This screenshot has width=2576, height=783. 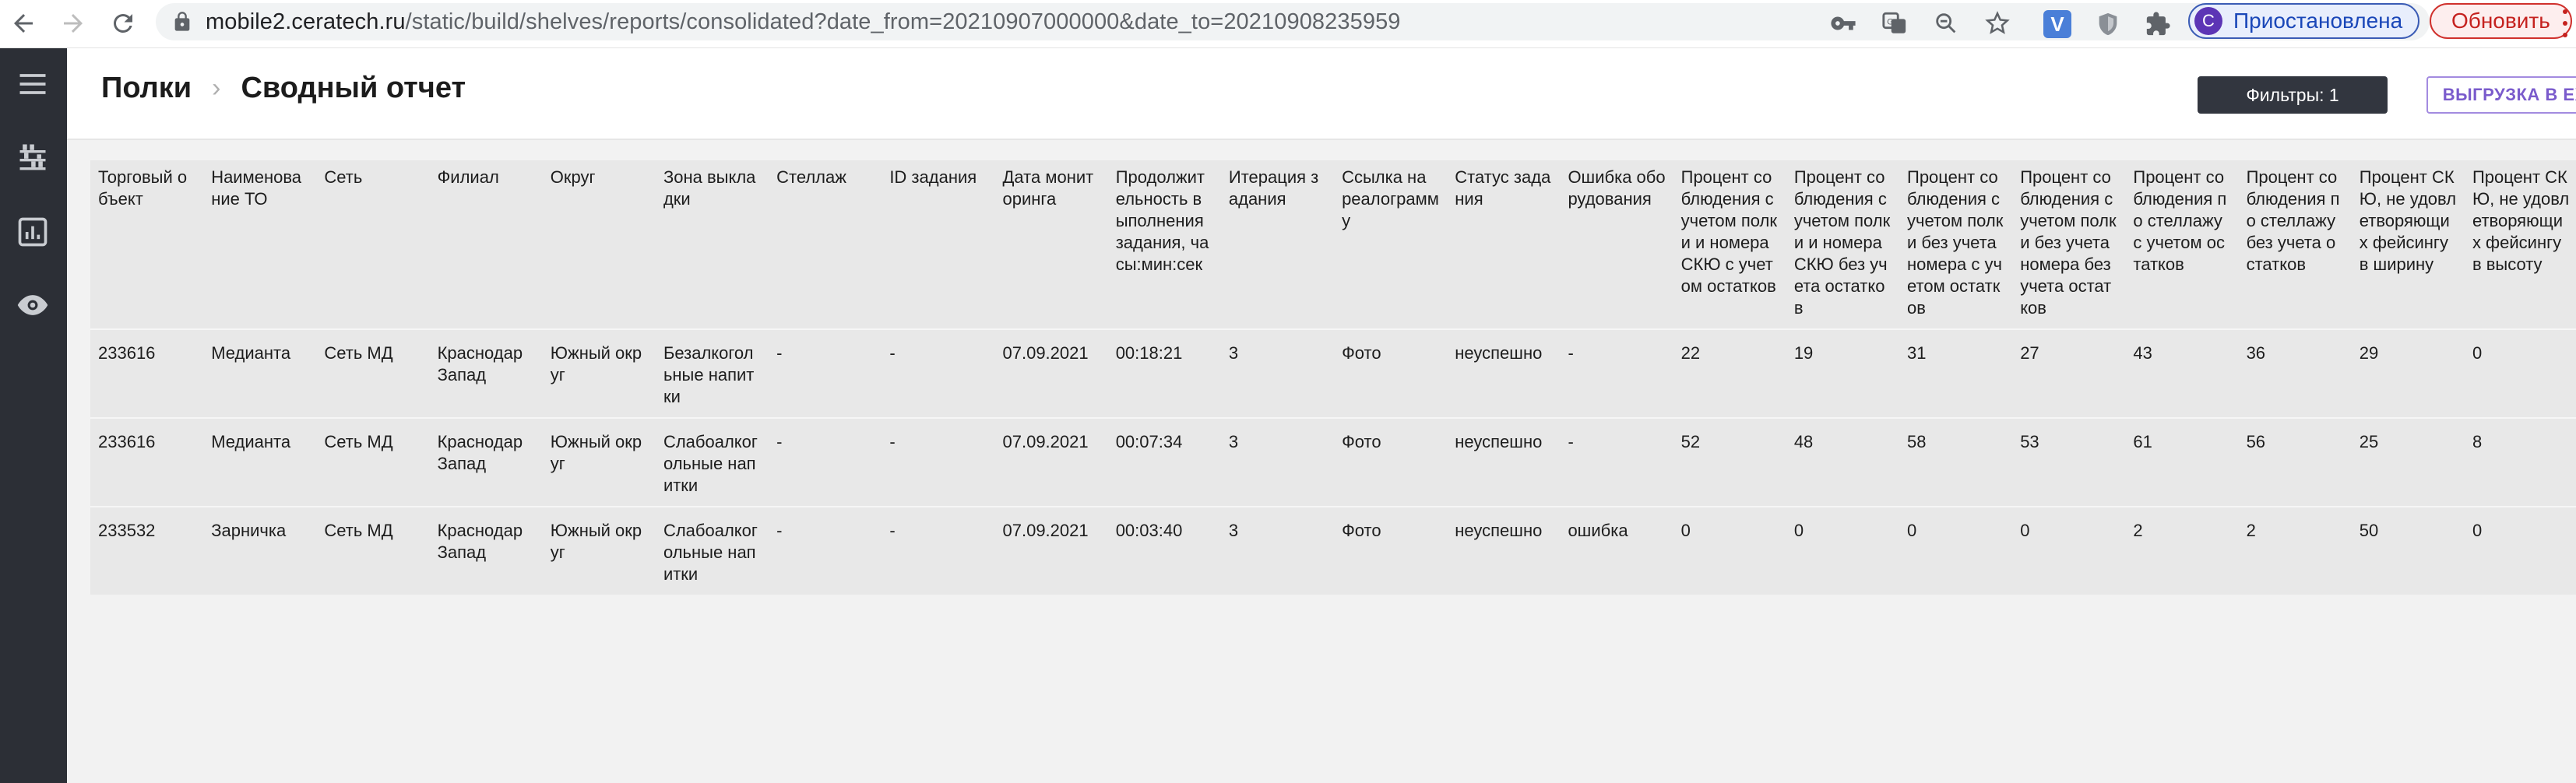 What do you see at coordinates (1729, 462) in the screenshot?
I see `table-cell: 52` at bounding box center [1729, 462].